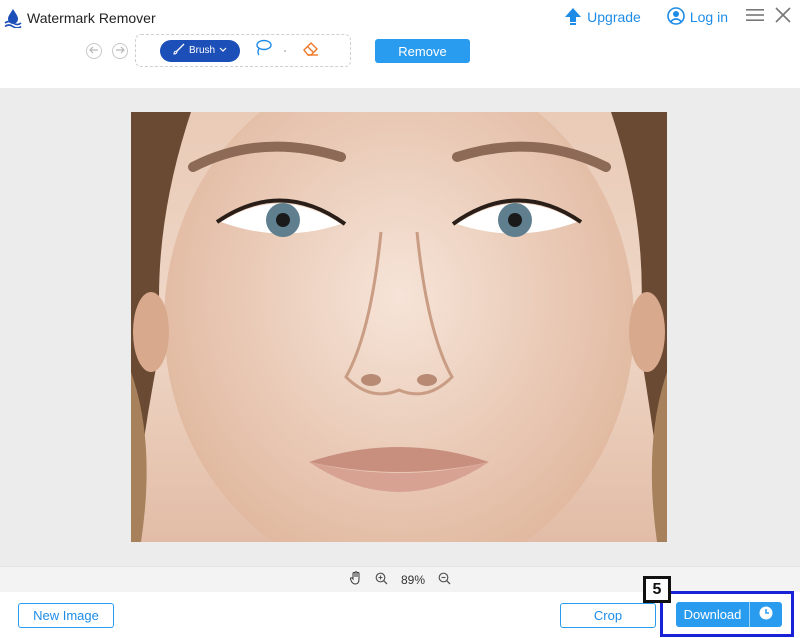 This screenshot has width=800, height=638. Describe the element at coordinates (66, 615) in the screenshot. I see `new-image-button: New Image` at that location.